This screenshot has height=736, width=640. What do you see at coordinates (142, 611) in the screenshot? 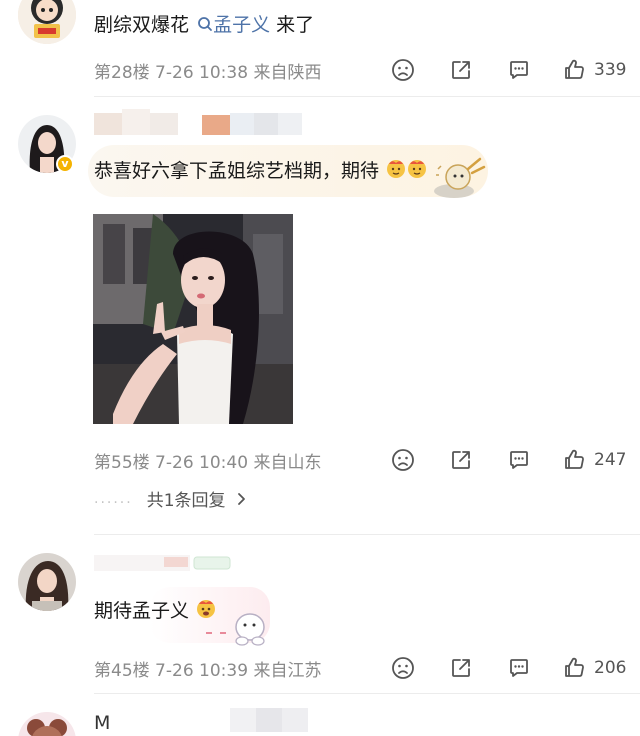
I see `comment-text-body: 期待孟子义` at bounding box center [142, 611].